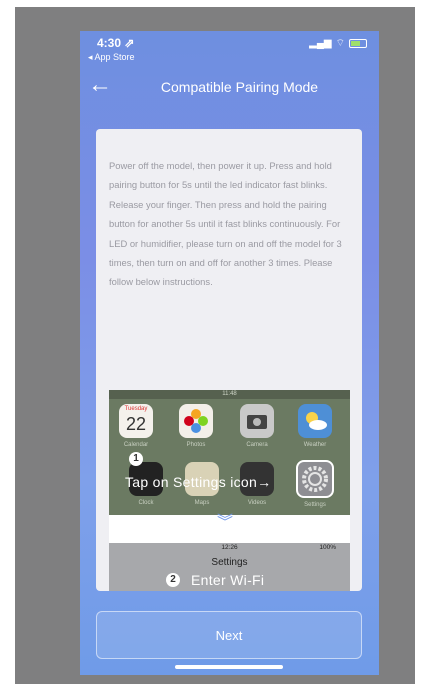 The image size is (422, 684). What do you see at coordinates (173, 580) in the screenshot?
I see `step-2-badge: 2` at bounding box center [173, 580].